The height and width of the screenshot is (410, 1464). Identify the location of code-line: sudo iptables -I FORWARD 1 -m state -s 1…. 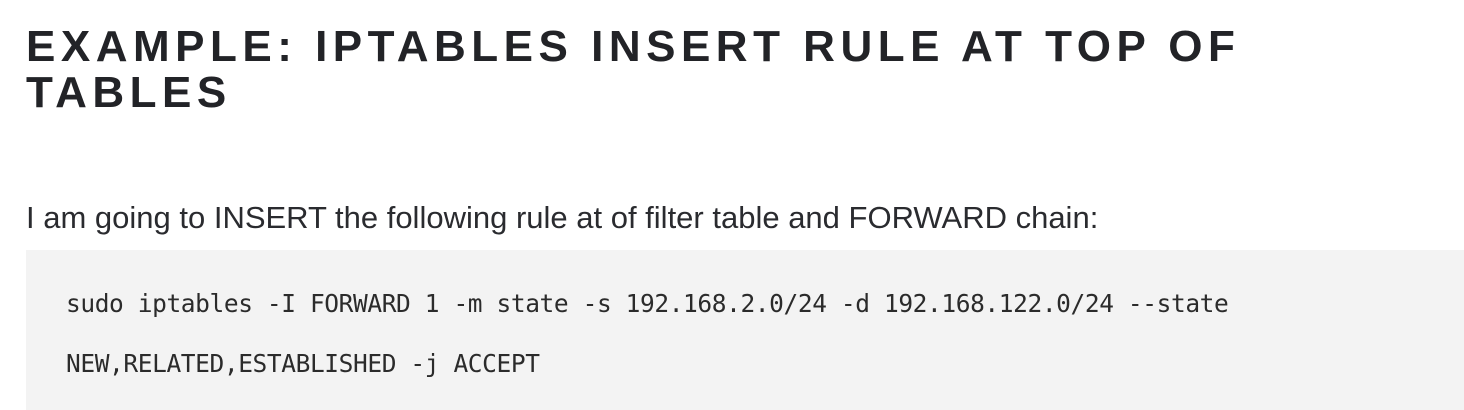
(647, 303).